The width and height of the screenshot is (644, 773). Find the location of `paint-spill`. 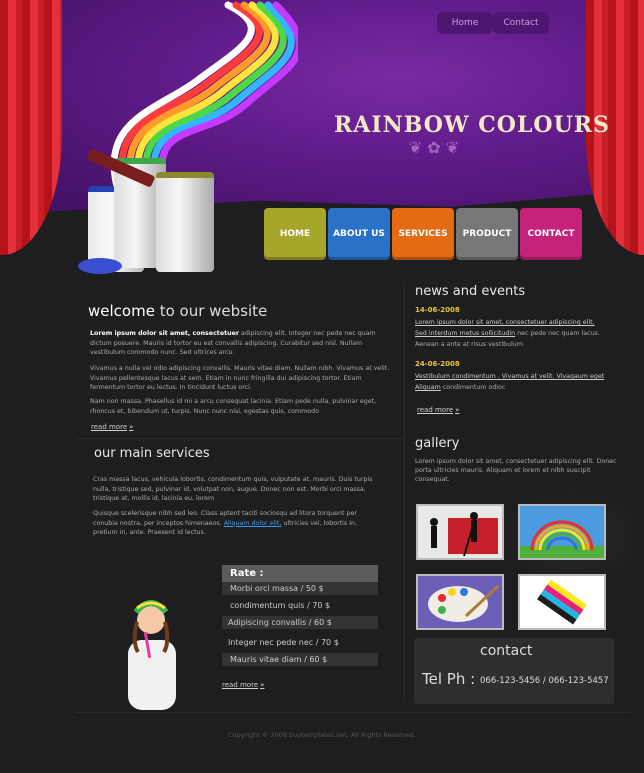

paint-spill is located at coordinates (100, 266).